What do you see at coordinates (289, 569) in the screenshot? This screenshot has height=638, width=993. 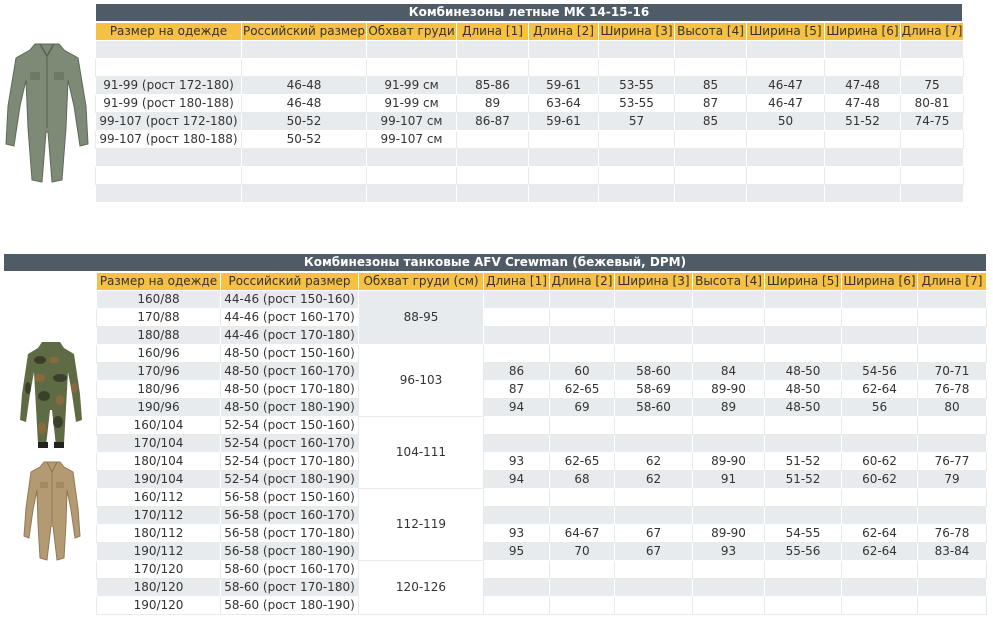 I see `table-cell: 58-60 (рост 160-170)` at bounding box center [289, 569].